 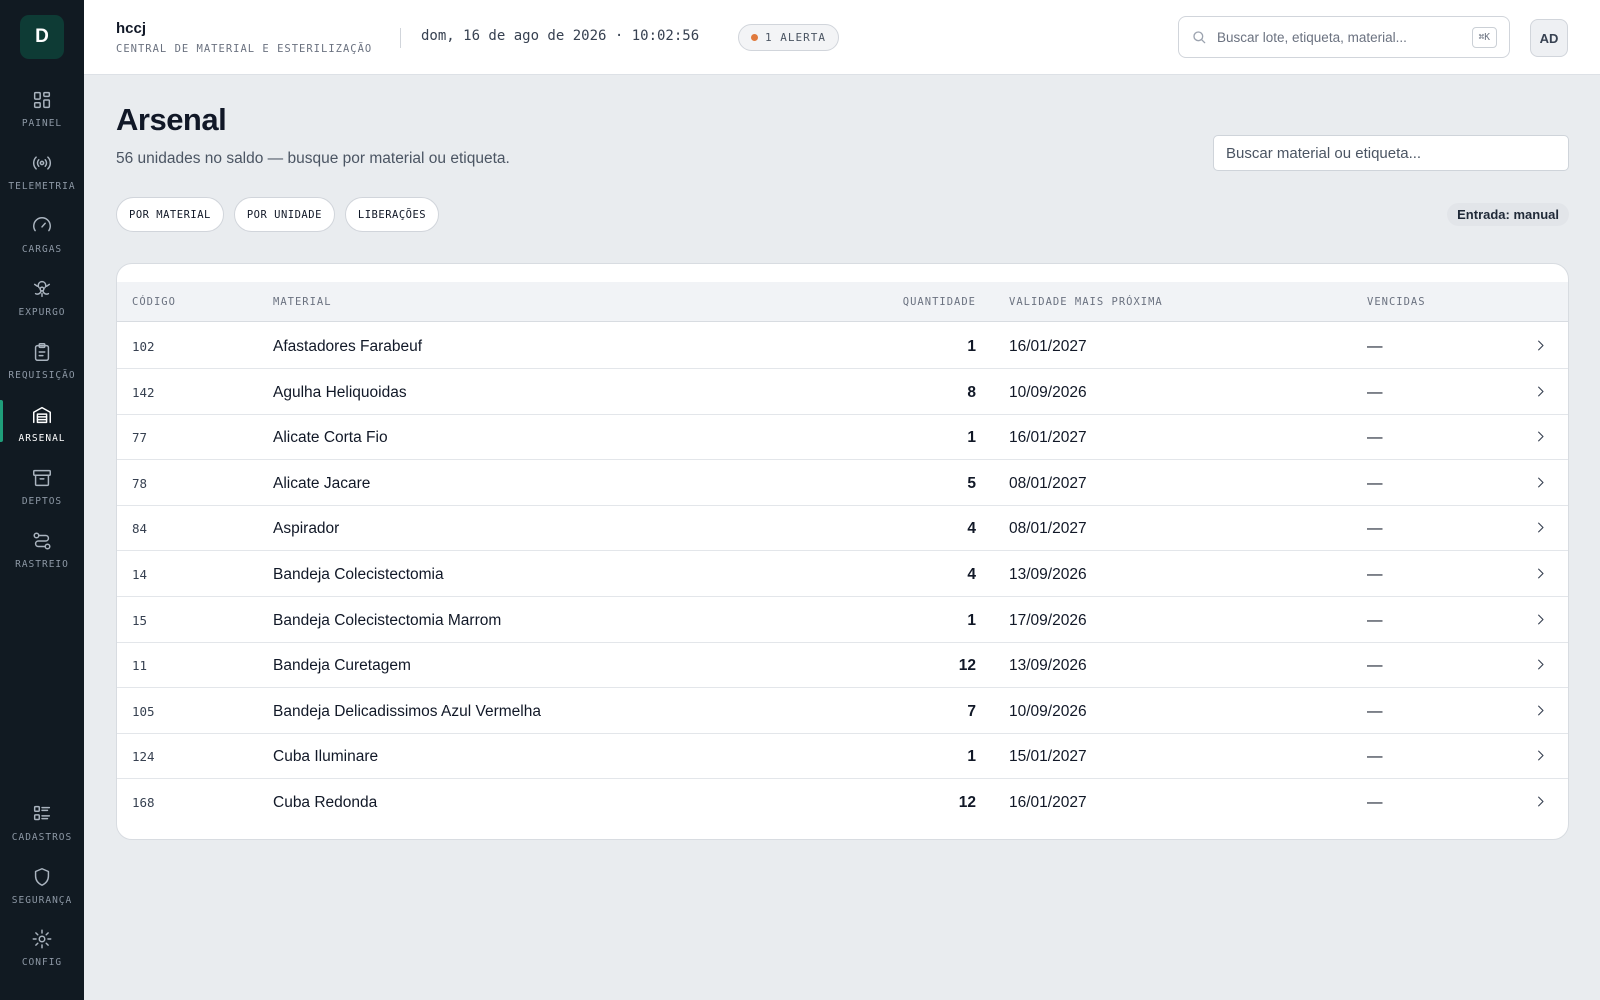 I want to click on cell-quantity: 8, so click(x=971, y=392).